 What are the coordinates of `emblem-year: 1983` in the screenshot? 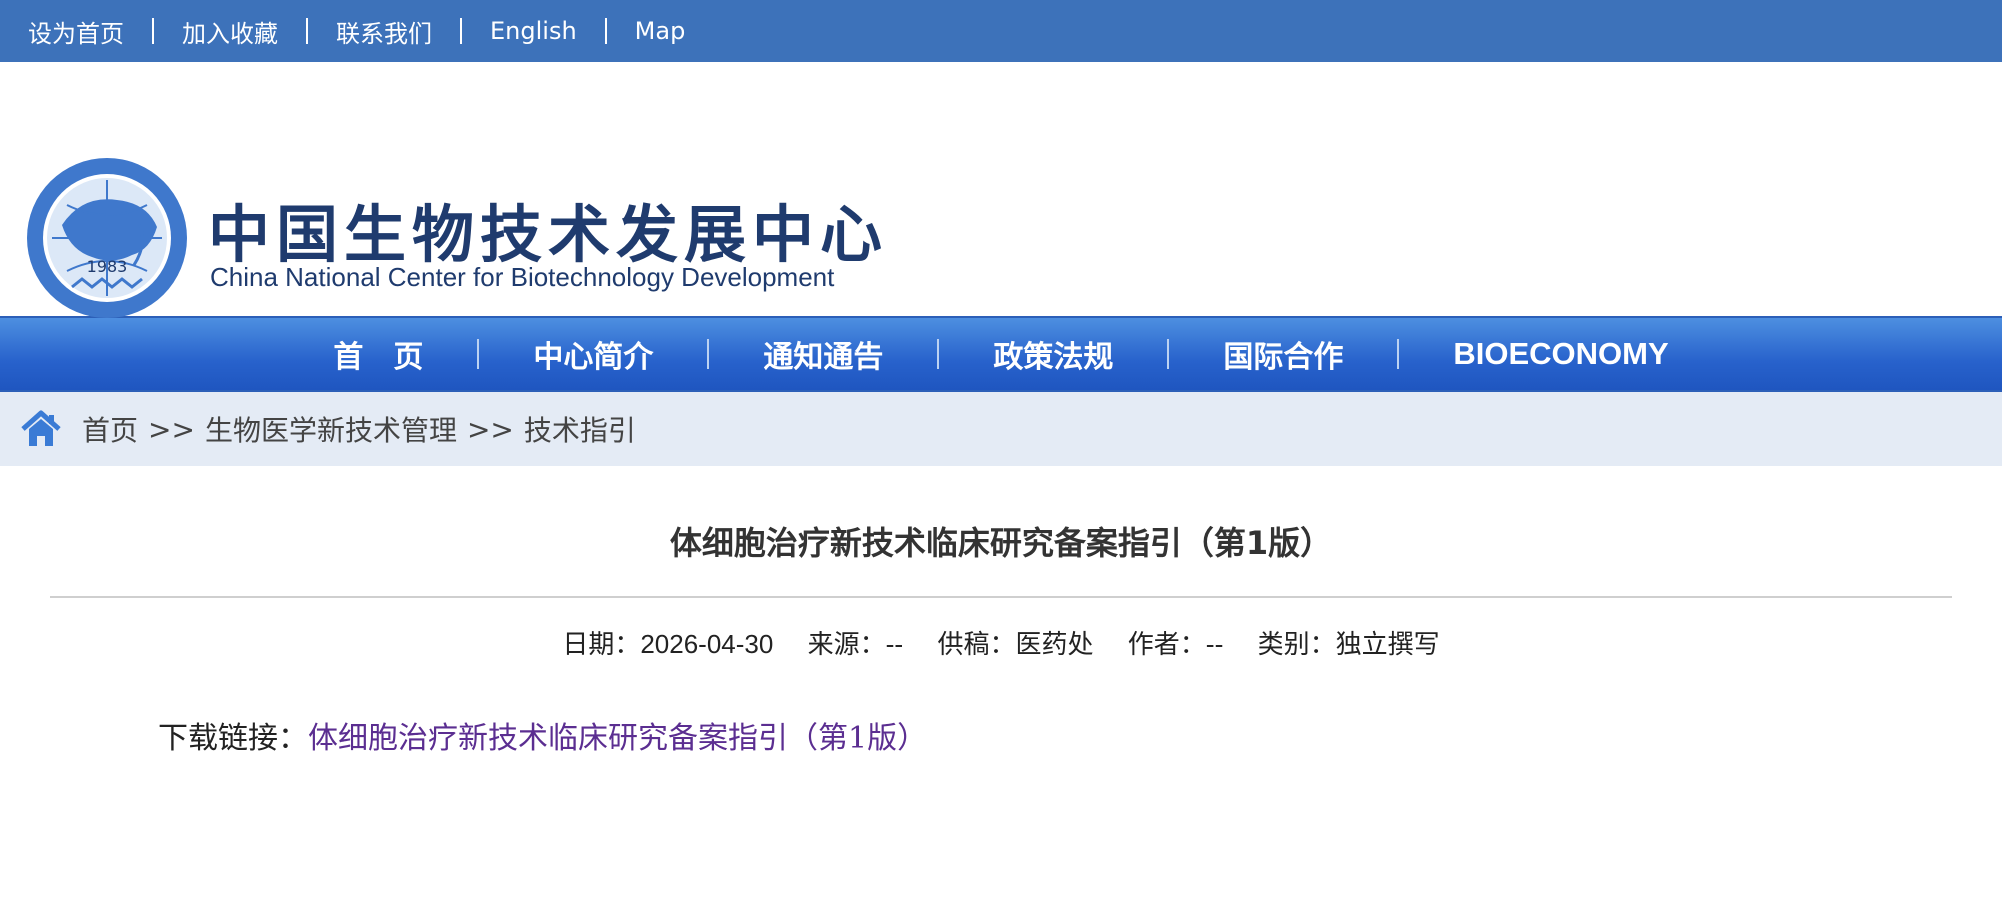 It's located at (107, 266).